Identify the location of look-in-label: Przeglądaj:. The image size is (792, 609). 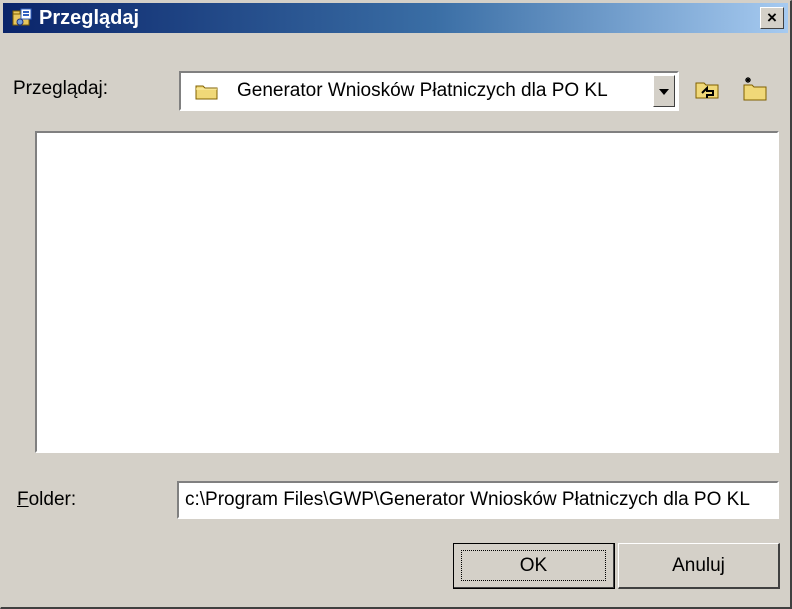
(61, 88).